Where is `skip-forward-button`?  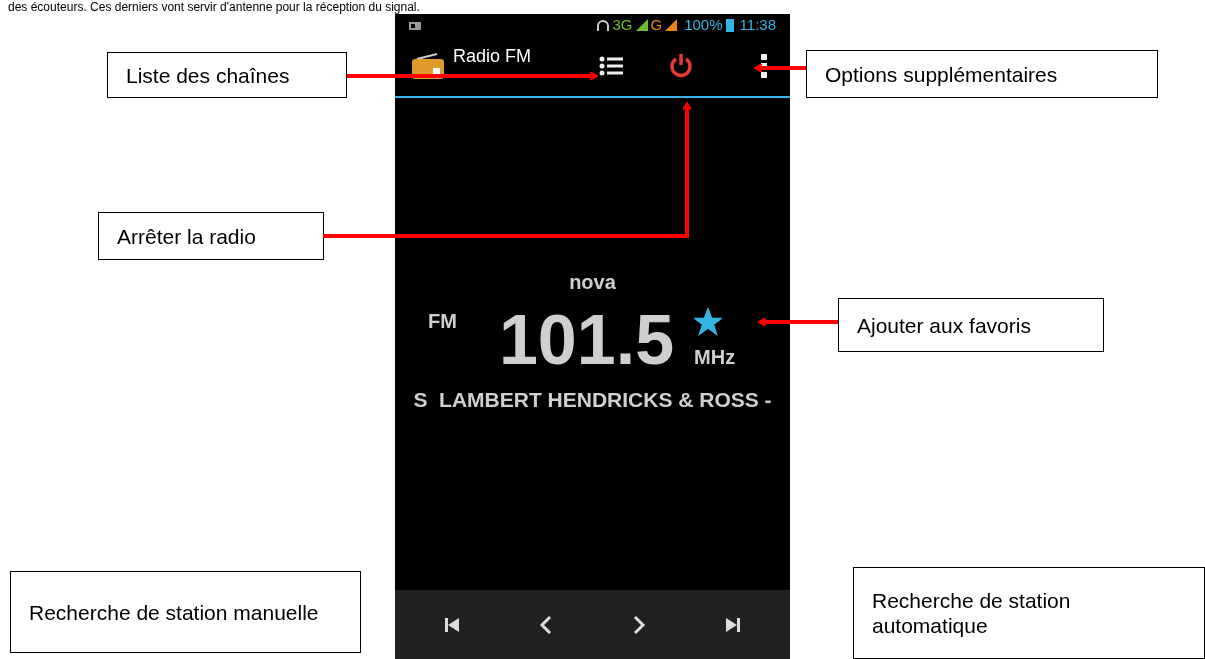 skip-forward-button is located at coordinates (732, 624).